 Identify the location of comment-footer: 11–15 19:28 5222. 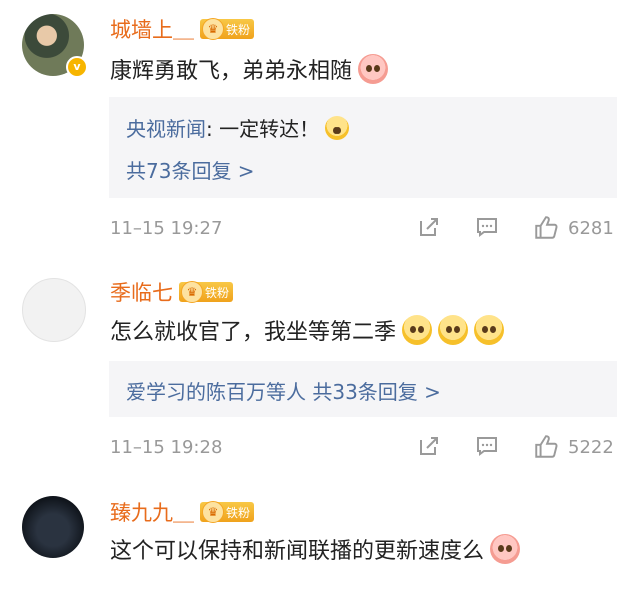
(365, 449).